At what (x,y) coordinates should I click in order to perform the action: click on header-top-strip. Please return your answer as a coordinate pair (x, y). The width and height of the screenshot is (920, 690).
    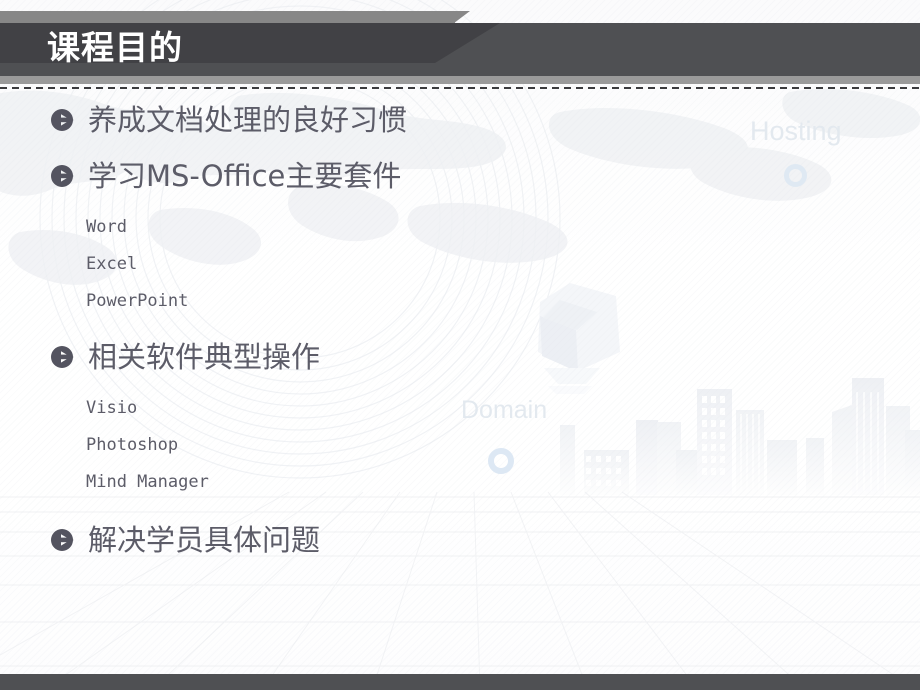
    Looking at the image, I should click on (227, 17).